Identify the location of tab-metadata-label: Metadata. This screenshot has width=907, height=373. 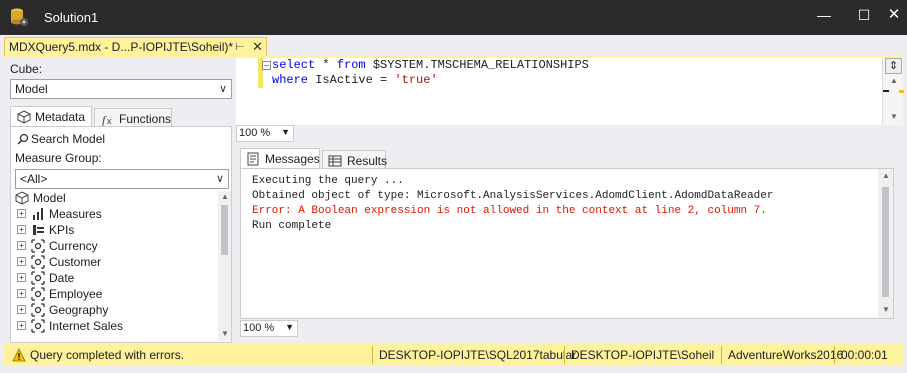
(60, 117).